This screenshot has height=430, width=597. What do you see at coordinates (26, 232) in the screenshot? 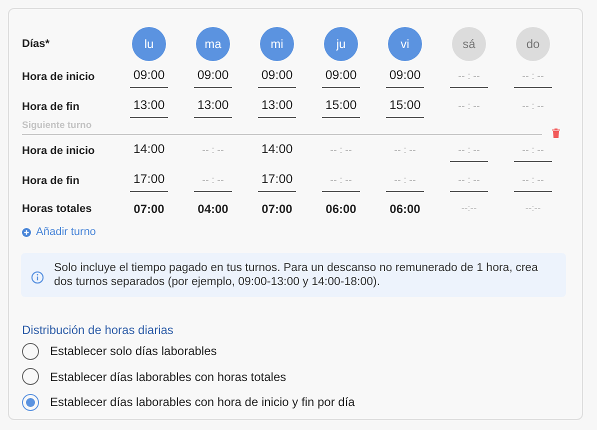
I see `plus-icon` at bounding box center [26, 232].